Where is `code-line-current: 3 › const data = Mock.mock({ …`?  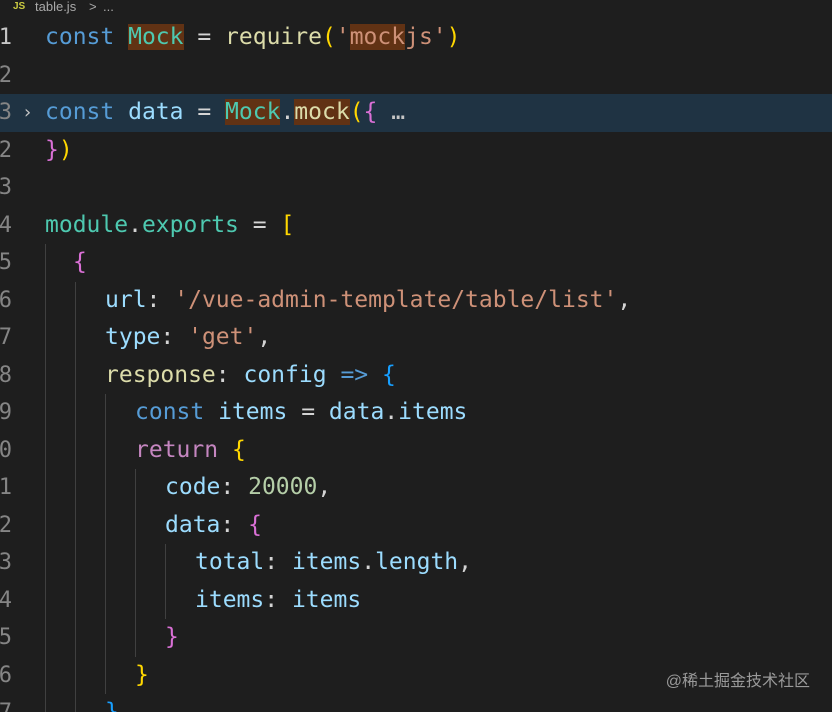
code-line-current: 3 › const data = Mock.mock({ … is located at coordinates (416, 113).